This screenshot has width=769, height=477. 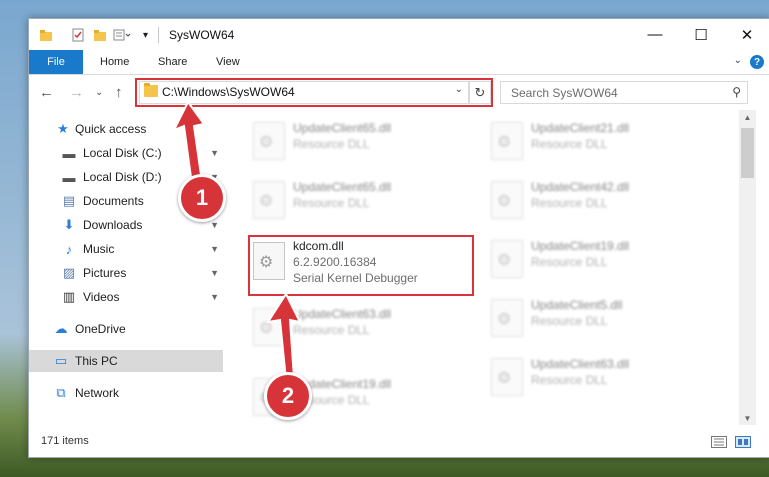 What do you see at coordinates (76, 92) in the screenshot?
I see `forward-arrow-icon: →` at bounding box center [76, 92].